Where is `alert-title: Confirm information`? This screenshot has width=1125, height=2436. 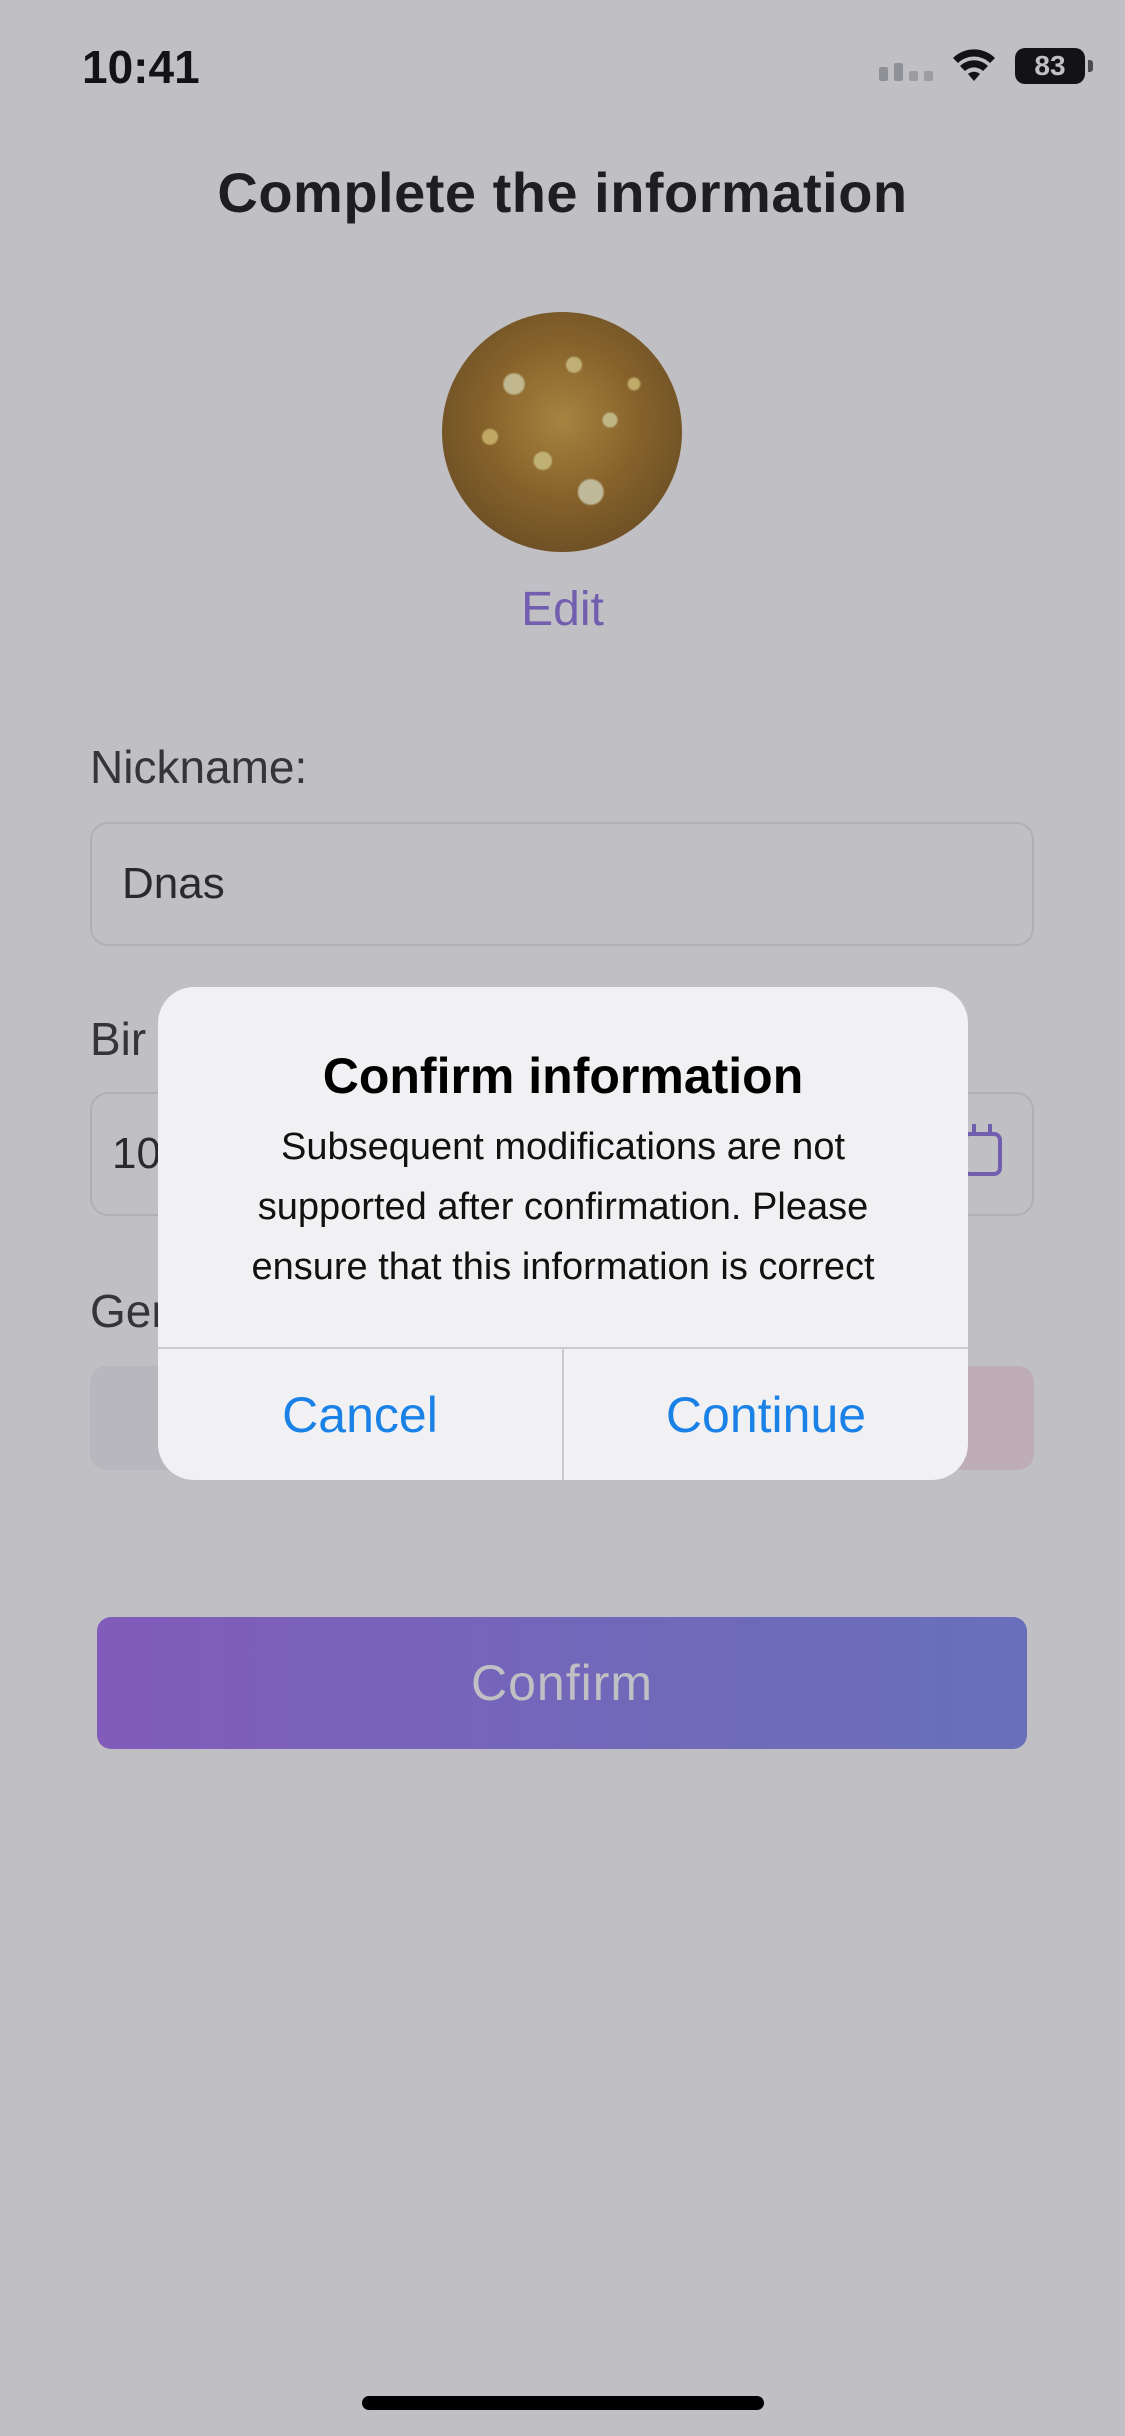 alert-title: Confirm information is located at coordinates (563, 1076).